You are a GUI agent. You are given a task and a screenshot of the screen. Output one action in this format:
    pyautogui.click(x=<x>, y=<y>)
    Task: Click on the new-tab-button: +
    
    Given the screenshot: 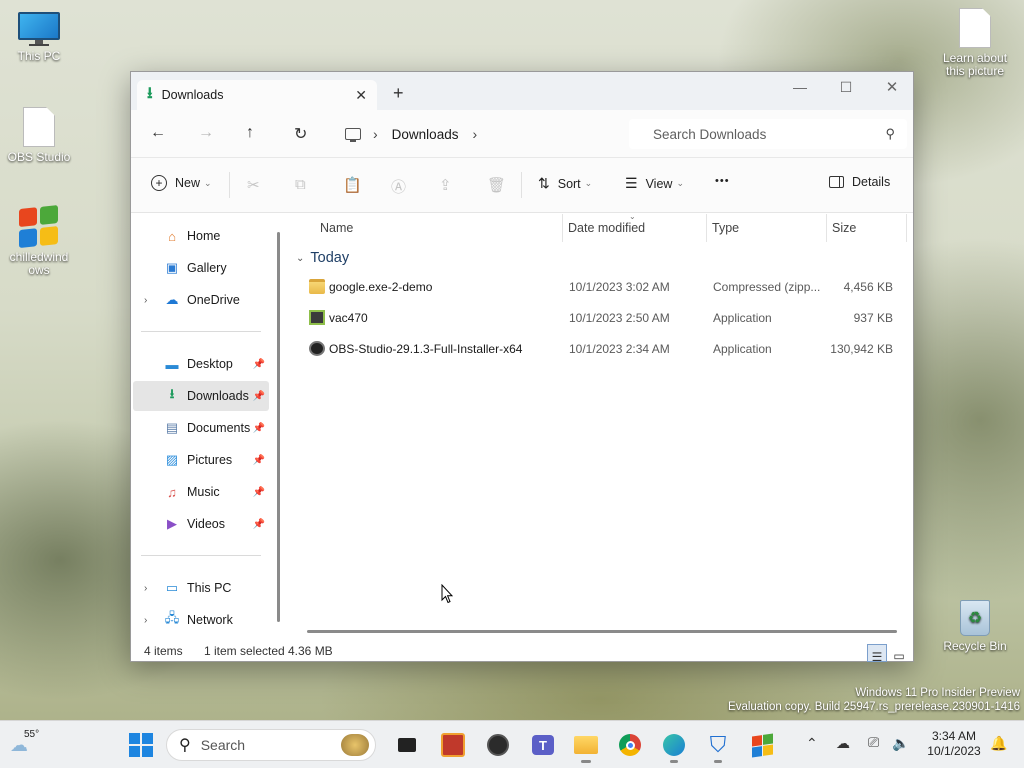 What is the action you would take?
    pyautogui.click(x=398, y=93)
    